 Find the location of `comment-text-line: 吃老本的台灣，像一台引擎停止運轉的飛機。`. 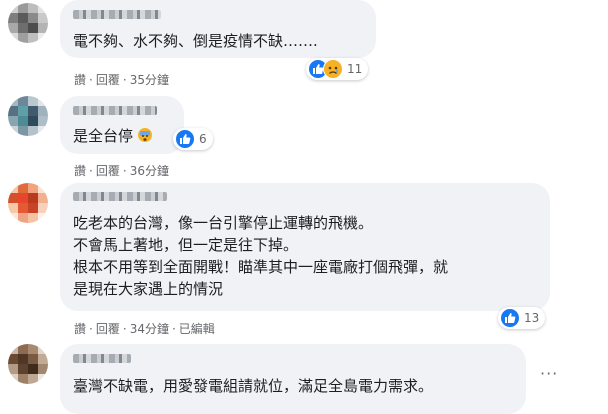

comment-text-line: 吃老本的台灣，像一台引擎停止運轉的飛機。 is located at coordinates (223, 223).